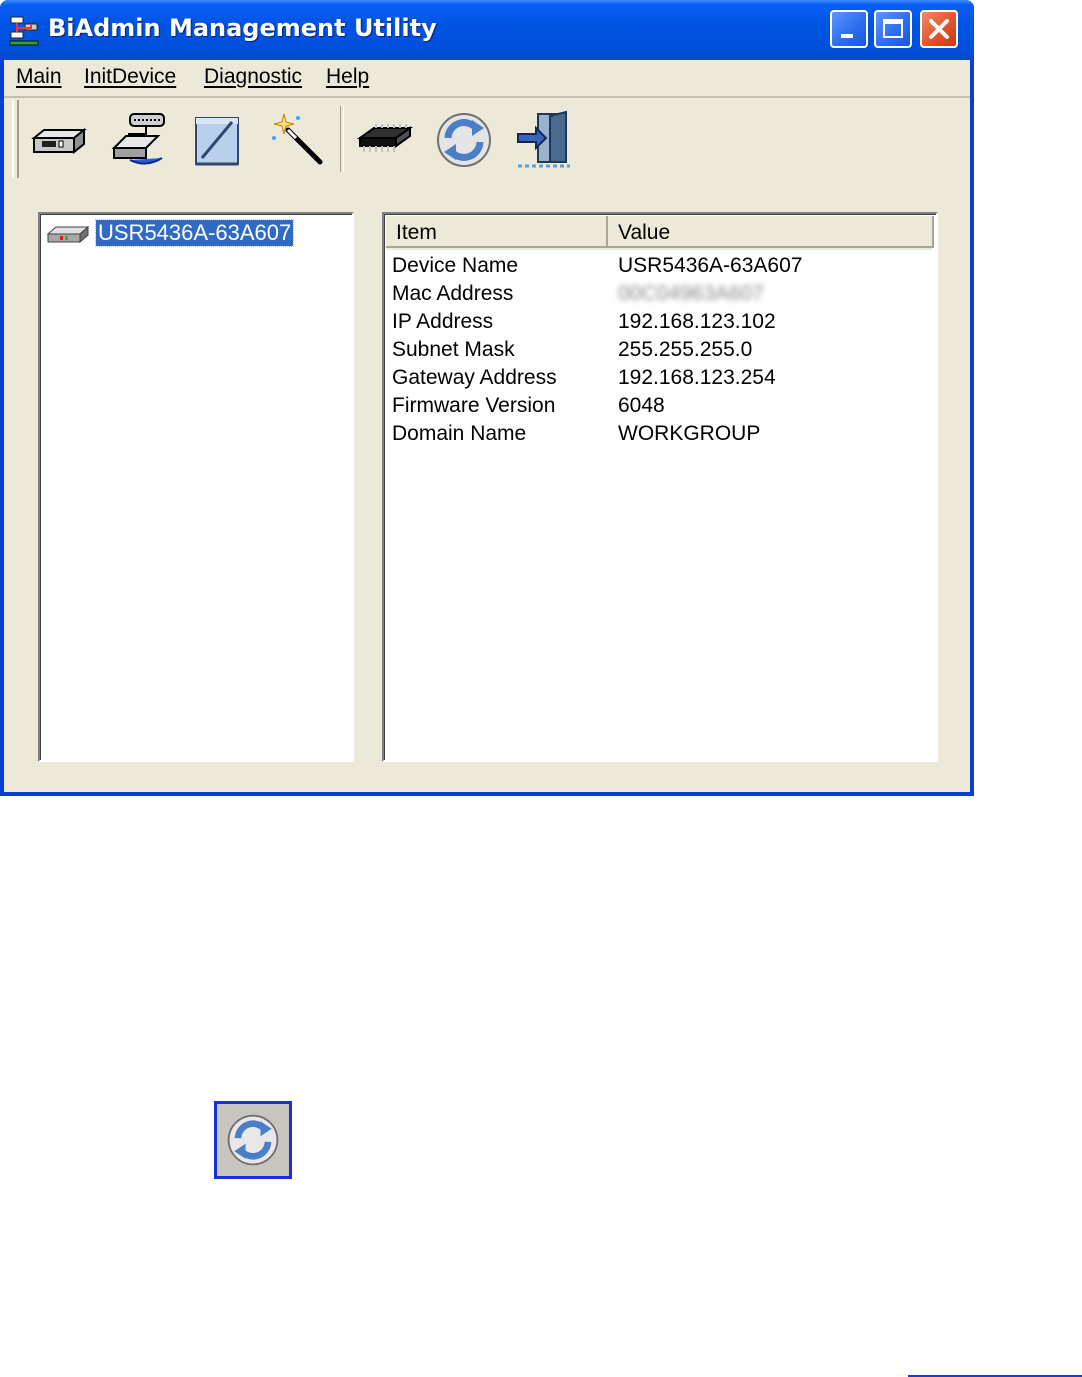  I want to click on menu-initdevice: InitDevice, so click(130, 77).